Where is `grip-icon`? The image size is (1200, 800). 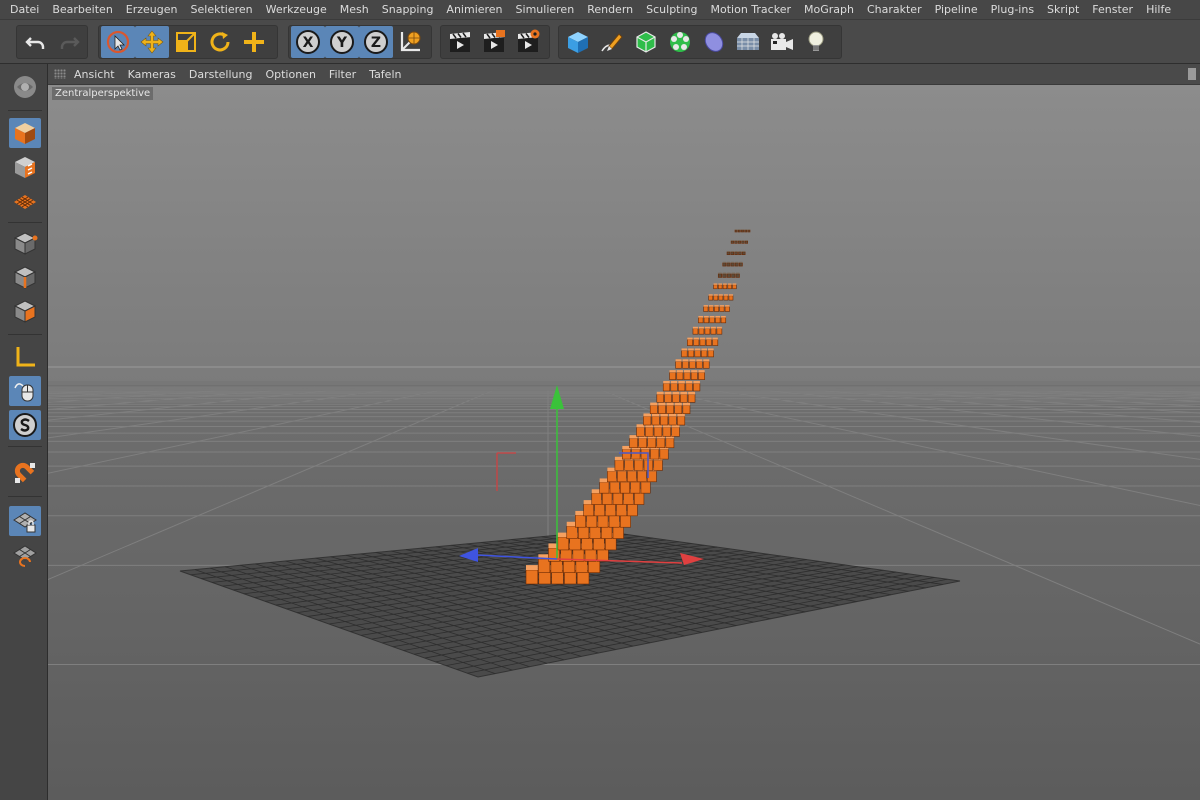 grip-icon is located at coordinates (60, 74).